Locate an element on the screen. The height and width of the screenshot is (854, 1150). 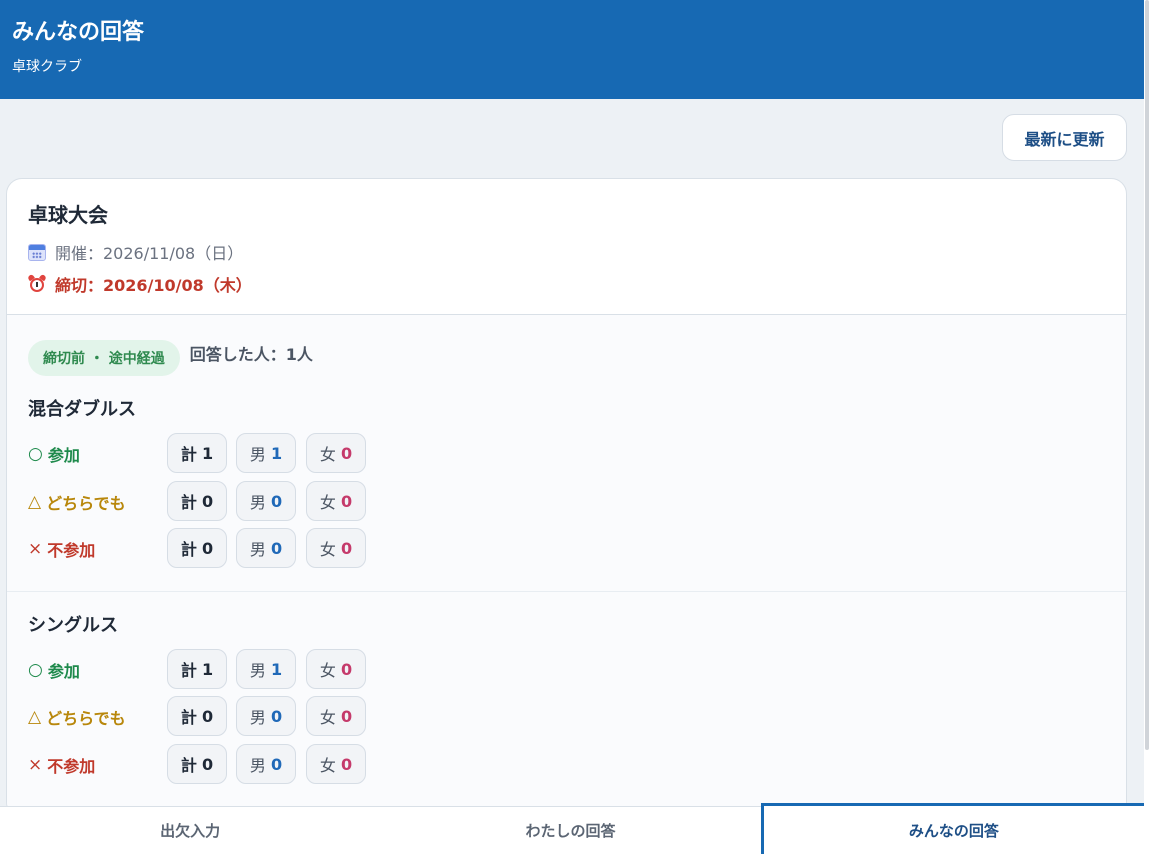
status-row: 締切前 ・ 途中経過 回答した人：1人 is located at coordinates (170, 358).